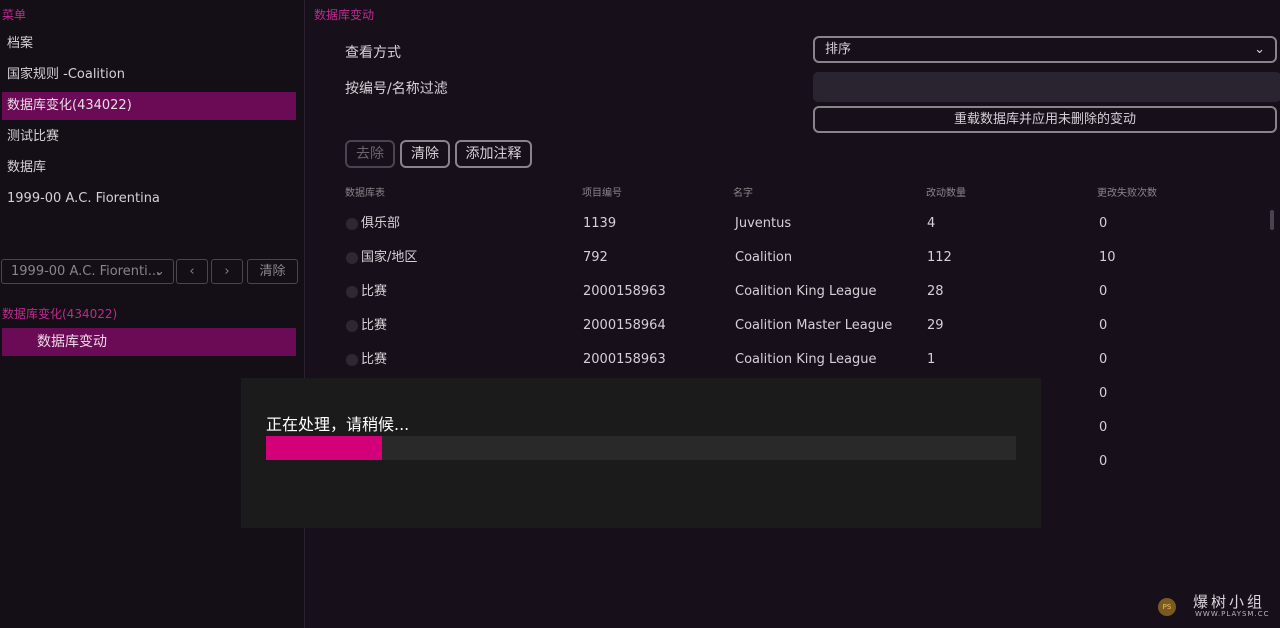 This screenshot has width=1280, height=628. I want to click on table-row: 国家/地区 792 Coalition 112 10, so click(805, 258).